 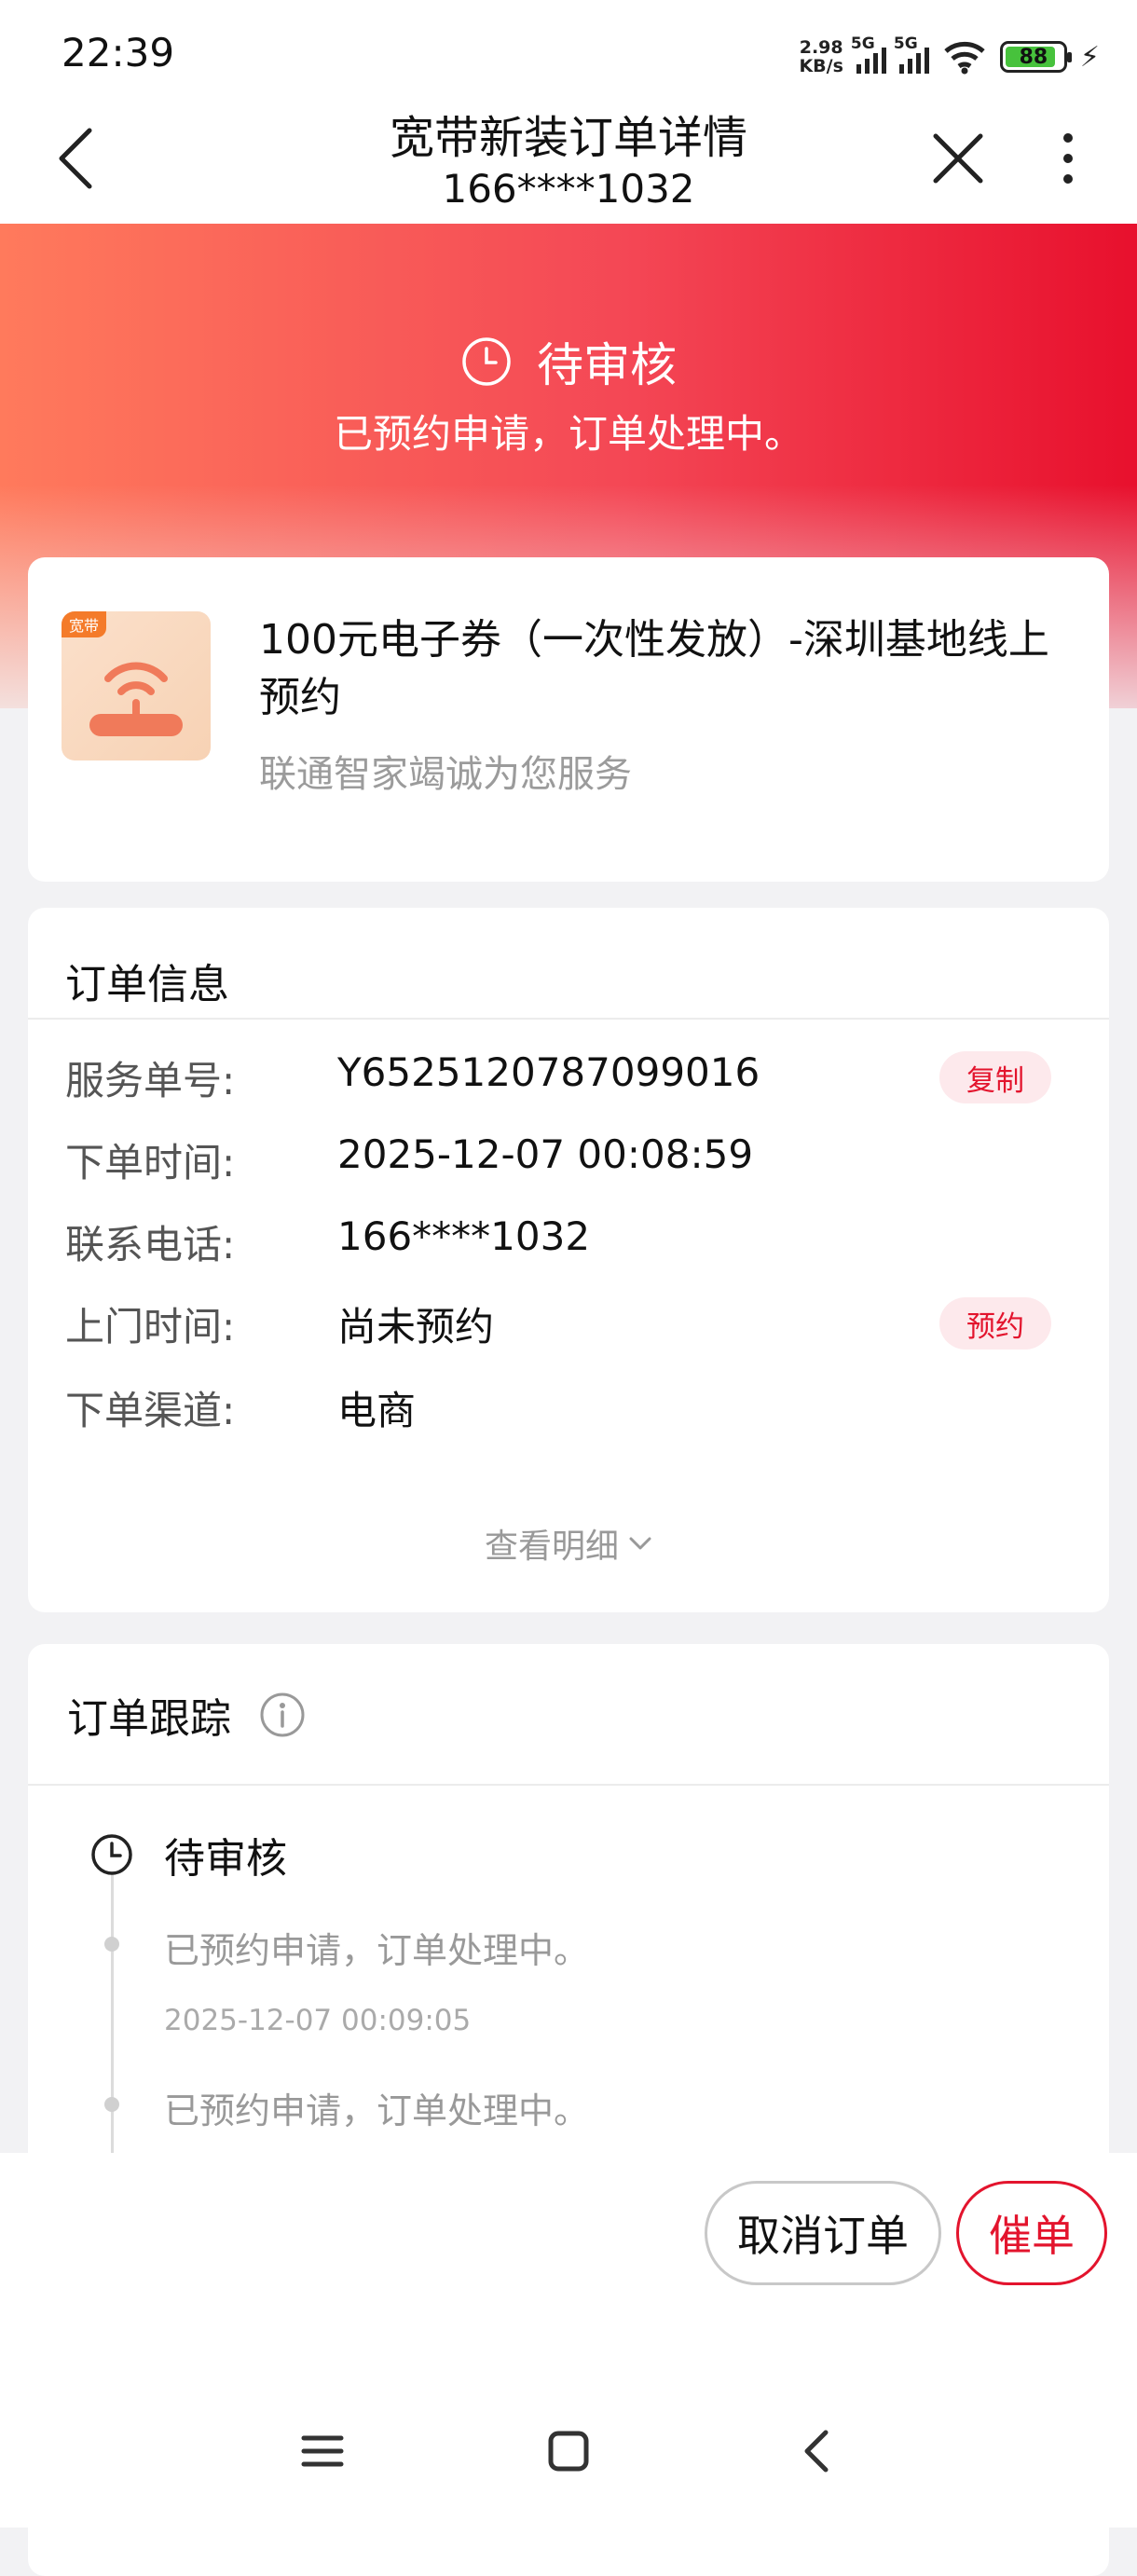 I want to click on menu-icon, so click(x=322, y=2451).